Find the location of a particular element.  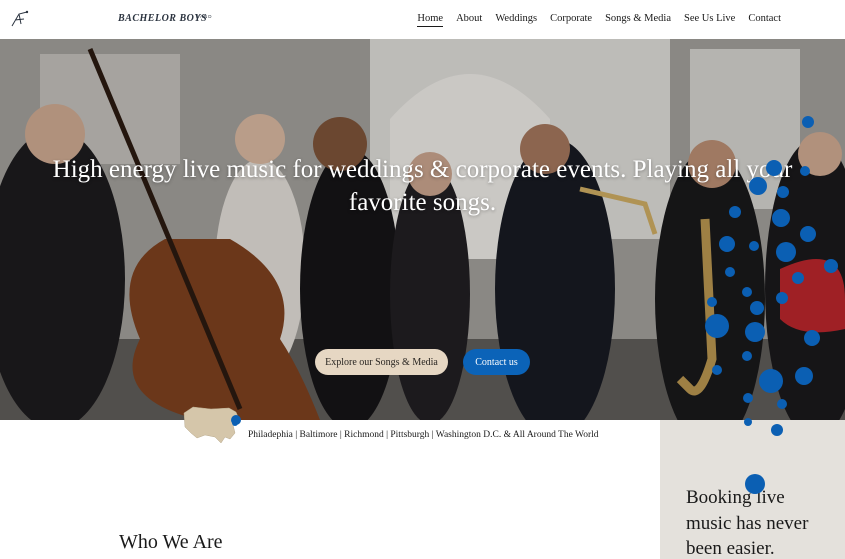

brand-name: BACHELOR BOYS is located at coordinates (162, 18).